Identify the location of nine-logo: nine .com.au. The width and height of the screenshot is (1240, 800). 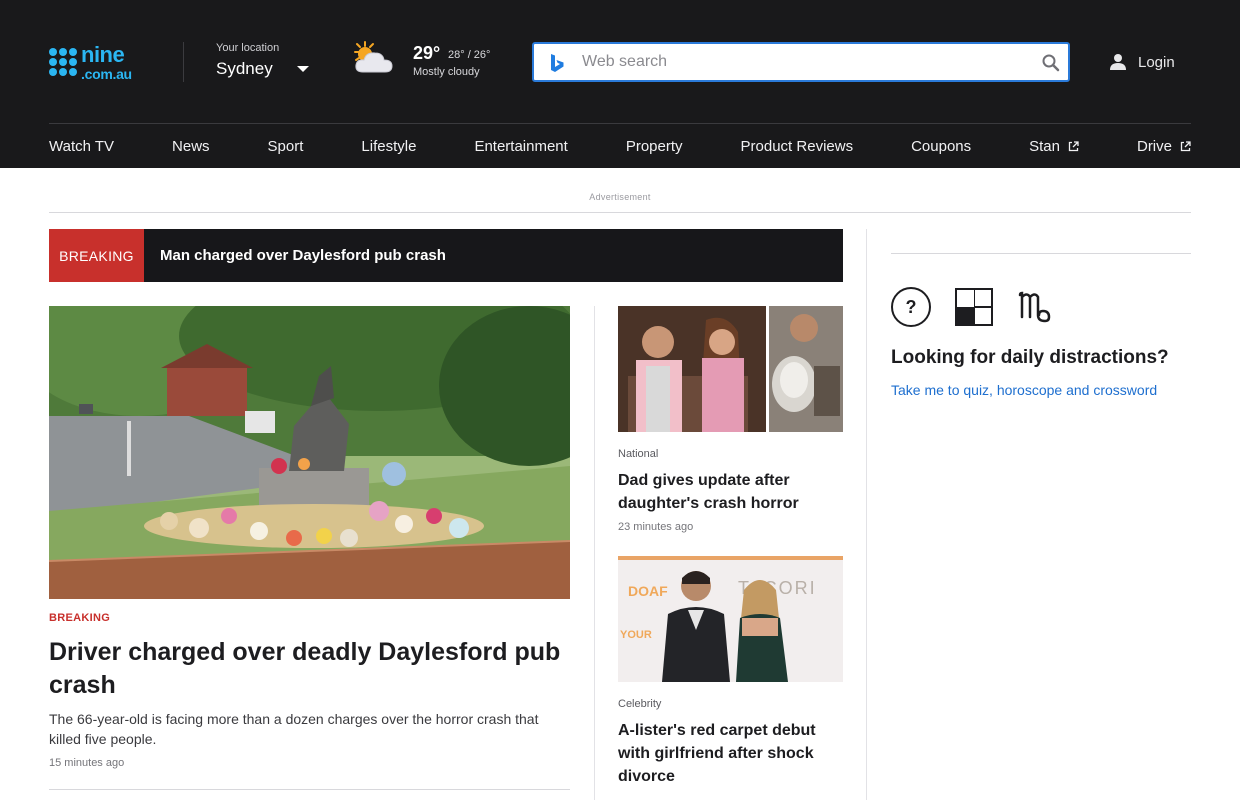
(101, 61).